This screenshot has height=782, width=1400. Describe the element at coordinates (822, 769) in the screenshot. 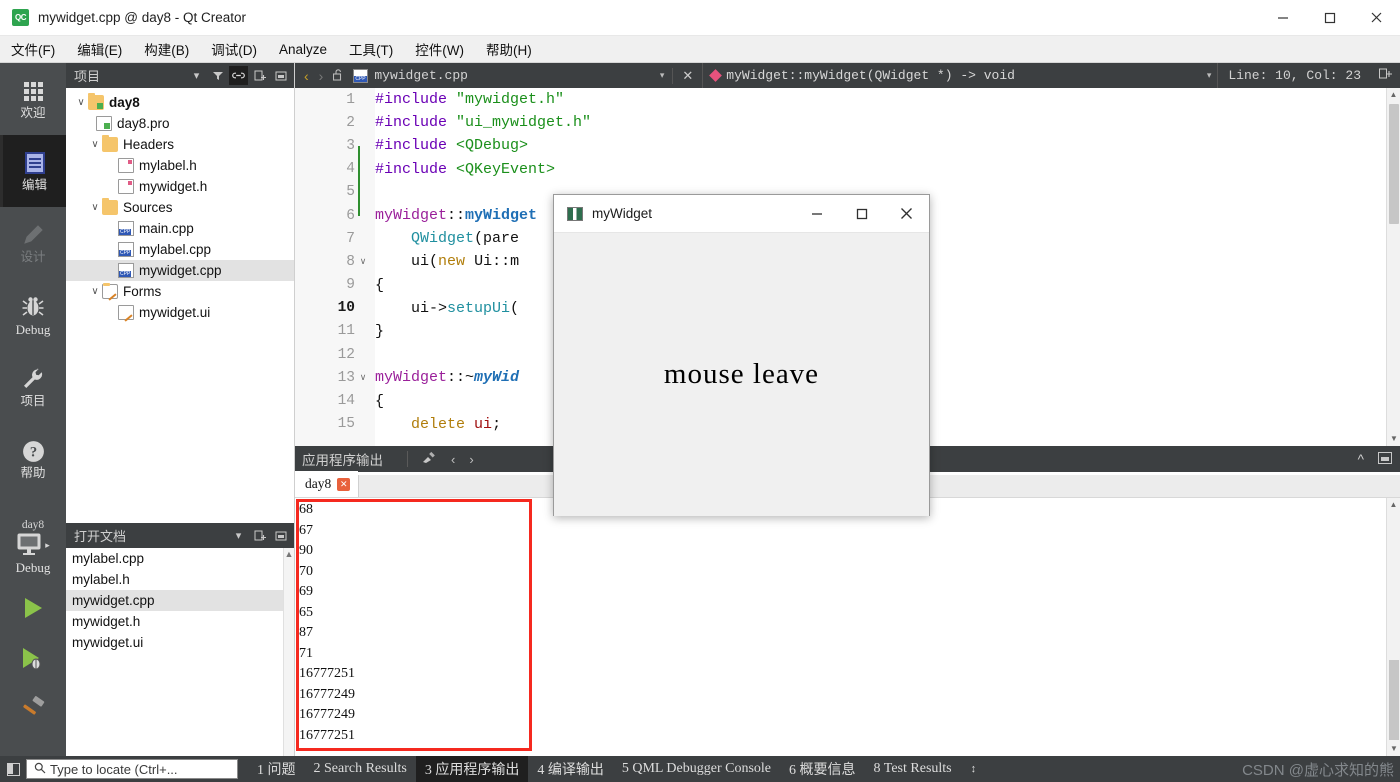

I see `status-item-general-messages: 6 概要信息` at that location.